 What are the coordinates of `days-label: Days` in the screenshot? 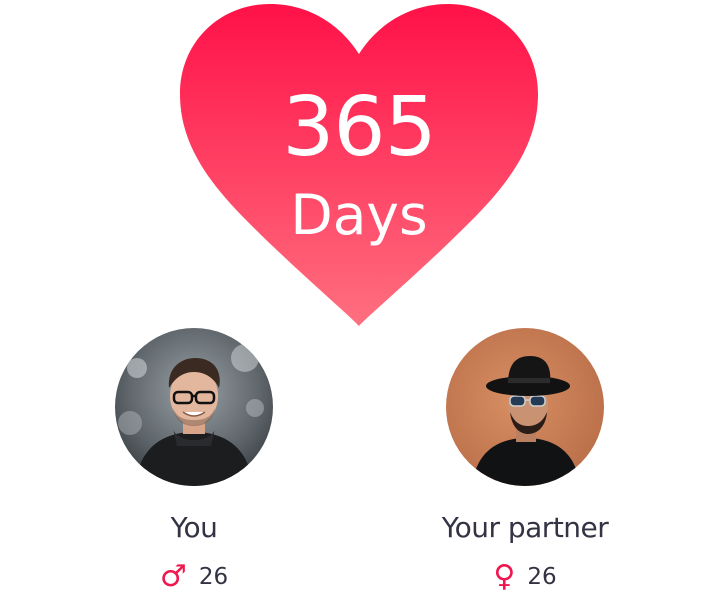 It's located at (359, 215).